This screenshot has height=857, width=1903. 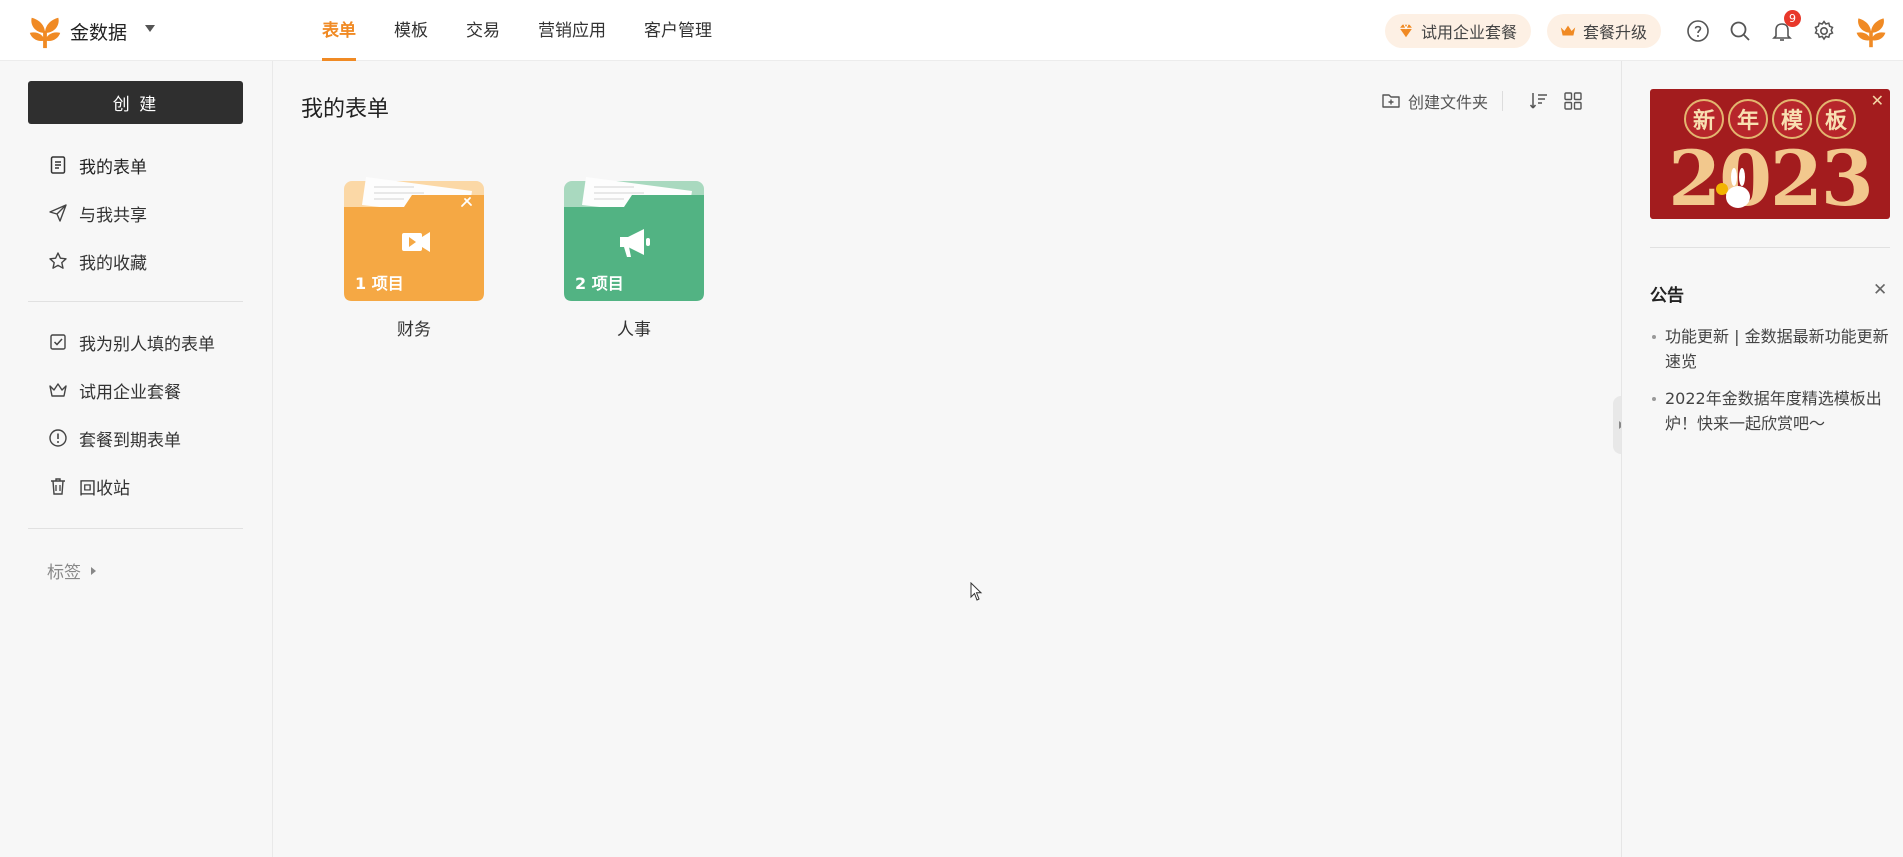 What do you see at coordinates (58, 342) in the screenshot?
I see `checkbox-icon` at bounding box center [58, 342].